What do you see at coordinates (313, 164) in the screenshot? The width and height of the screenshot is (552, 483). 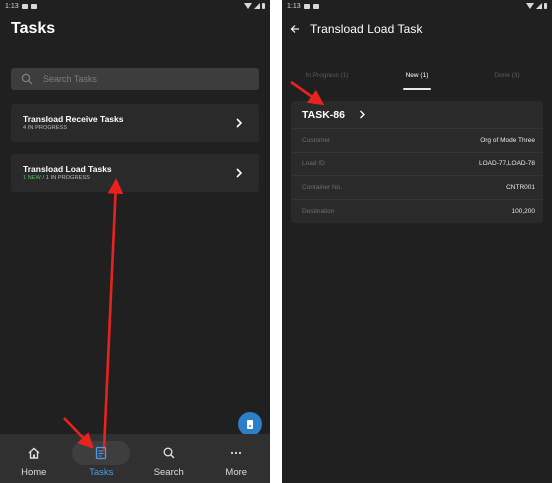 I see `field-label: Load ID` at bounding box center [313, 164].